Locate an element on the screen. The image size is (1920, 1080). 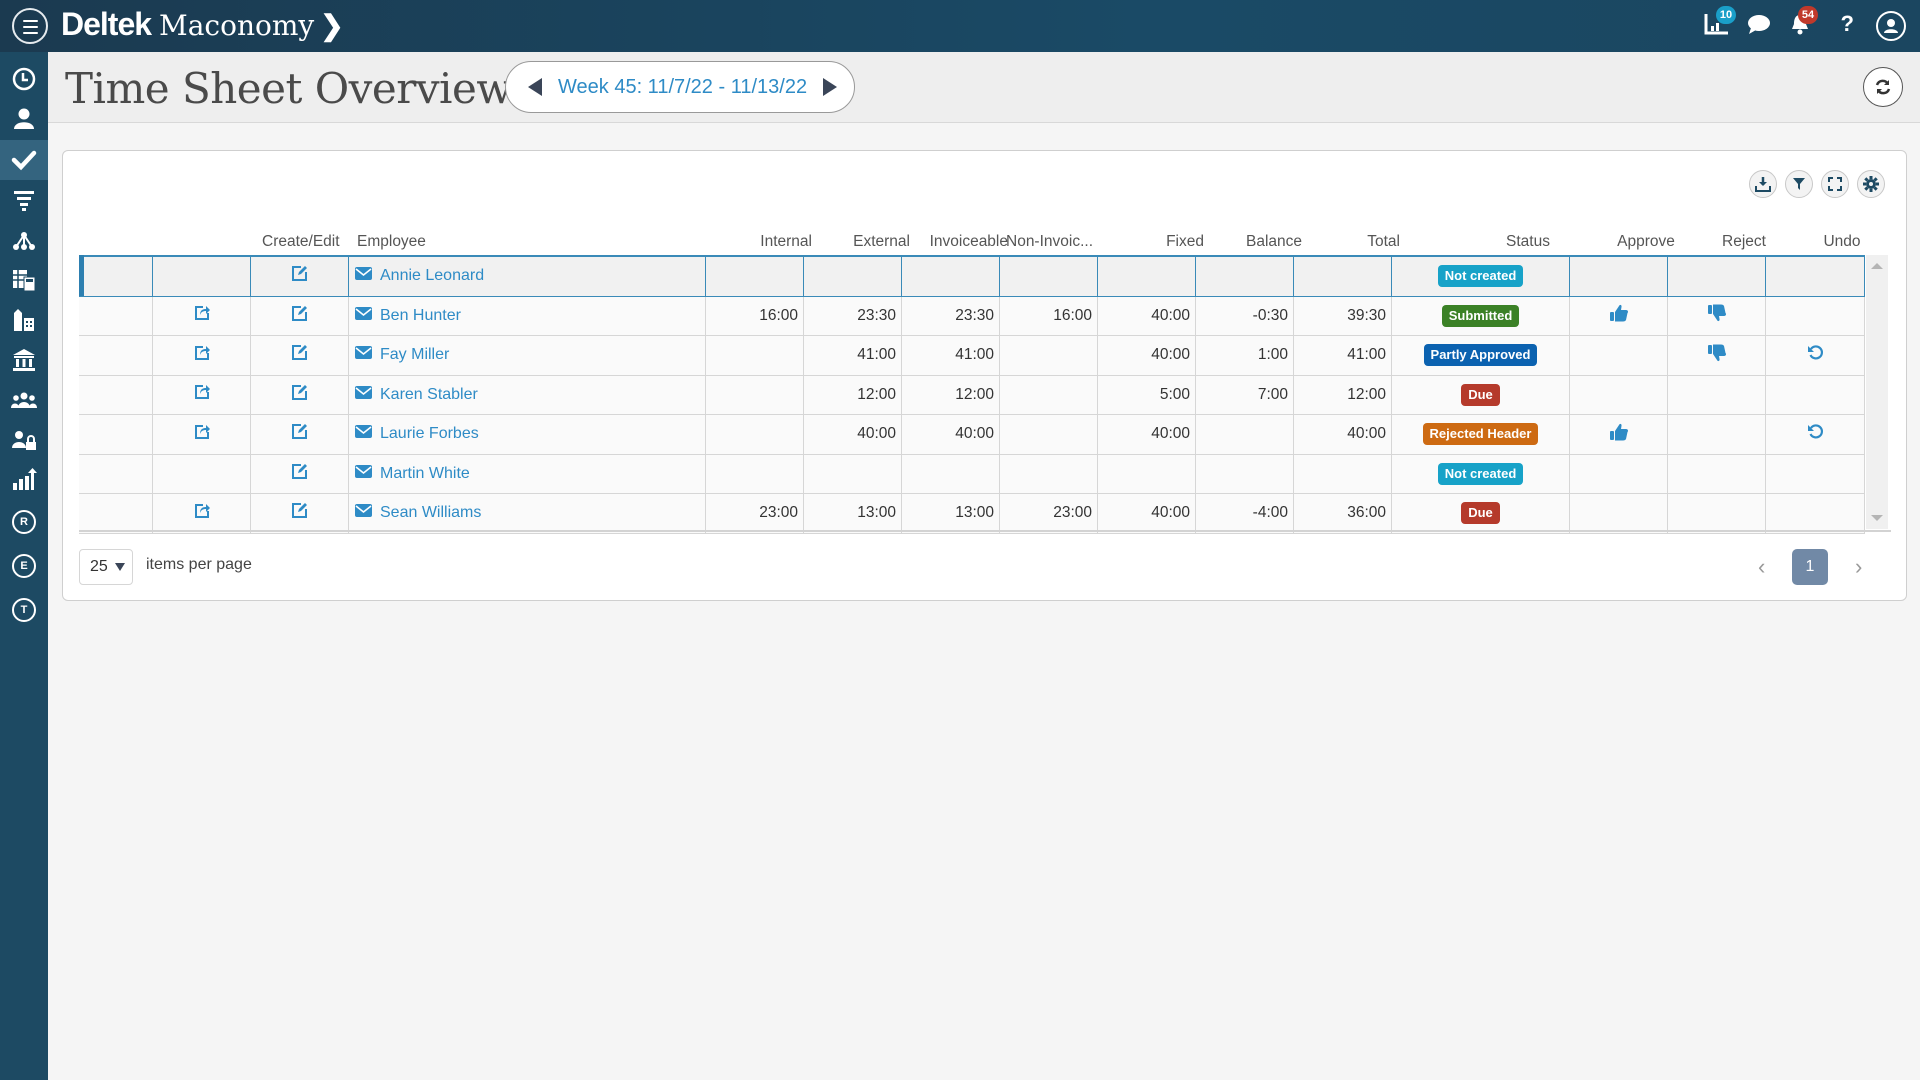
column-header-create-edit: Create/Edit is located at coordinates (301, 242).